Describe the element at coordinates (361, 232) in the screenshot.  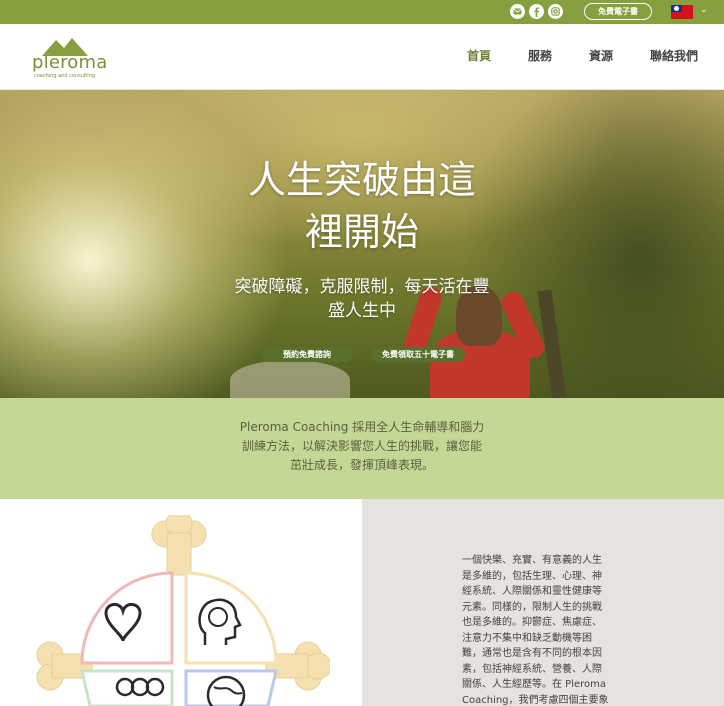
I see `hero-title-line2: 裡開始` at that location.